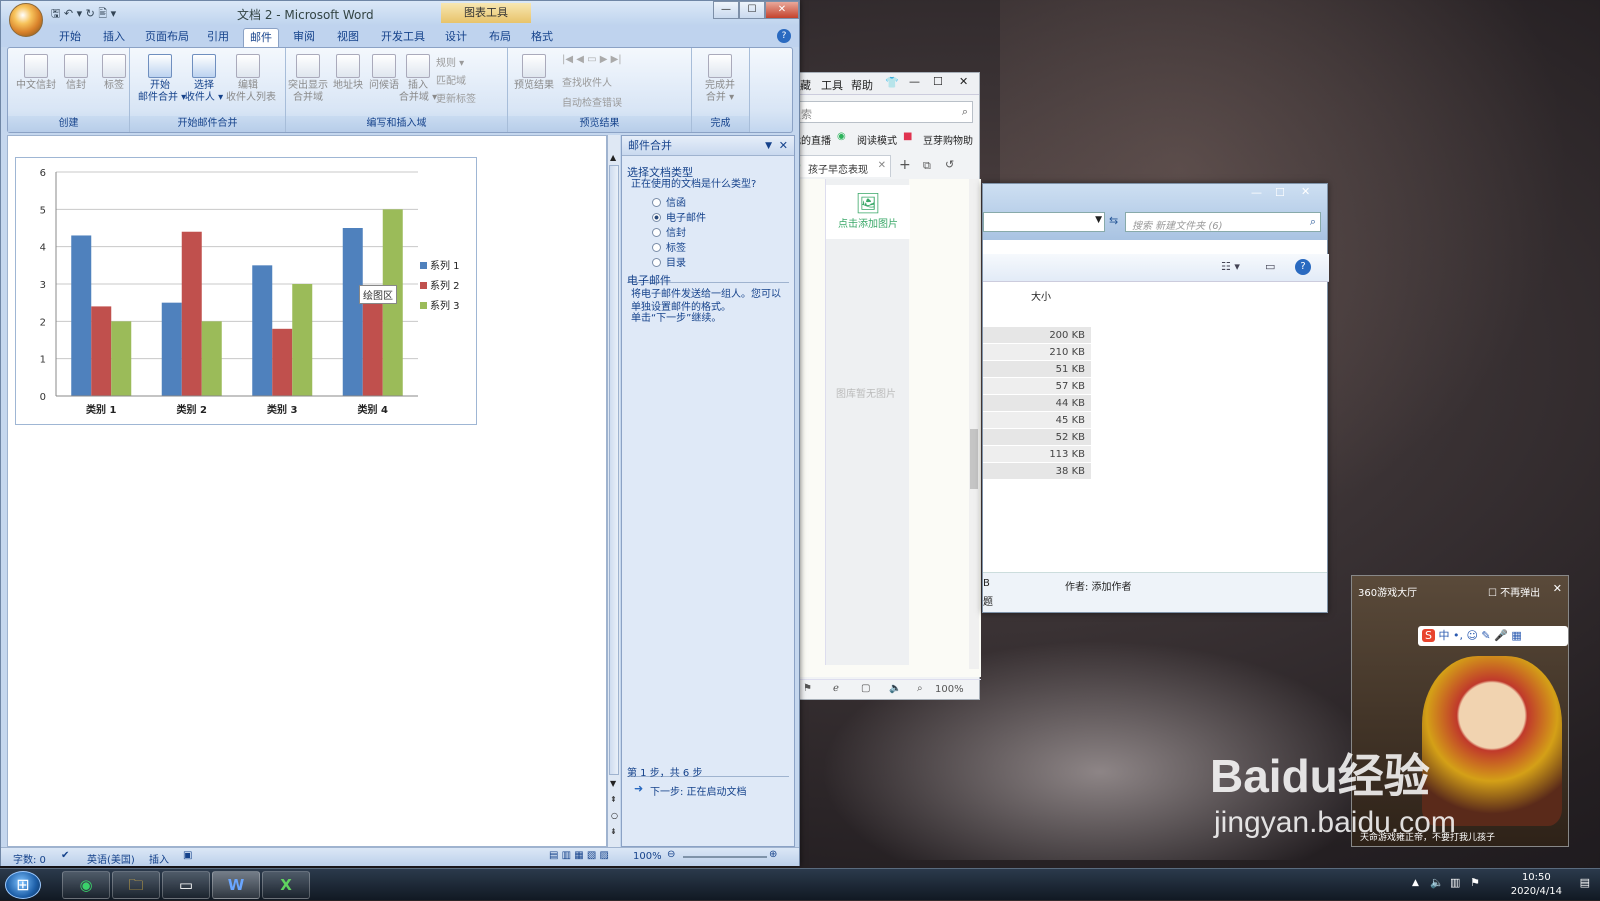  Describe the element at coordinates (880, 112) in the screenshot. I see `browser-search-box: 搜索 ⌕` at that location.